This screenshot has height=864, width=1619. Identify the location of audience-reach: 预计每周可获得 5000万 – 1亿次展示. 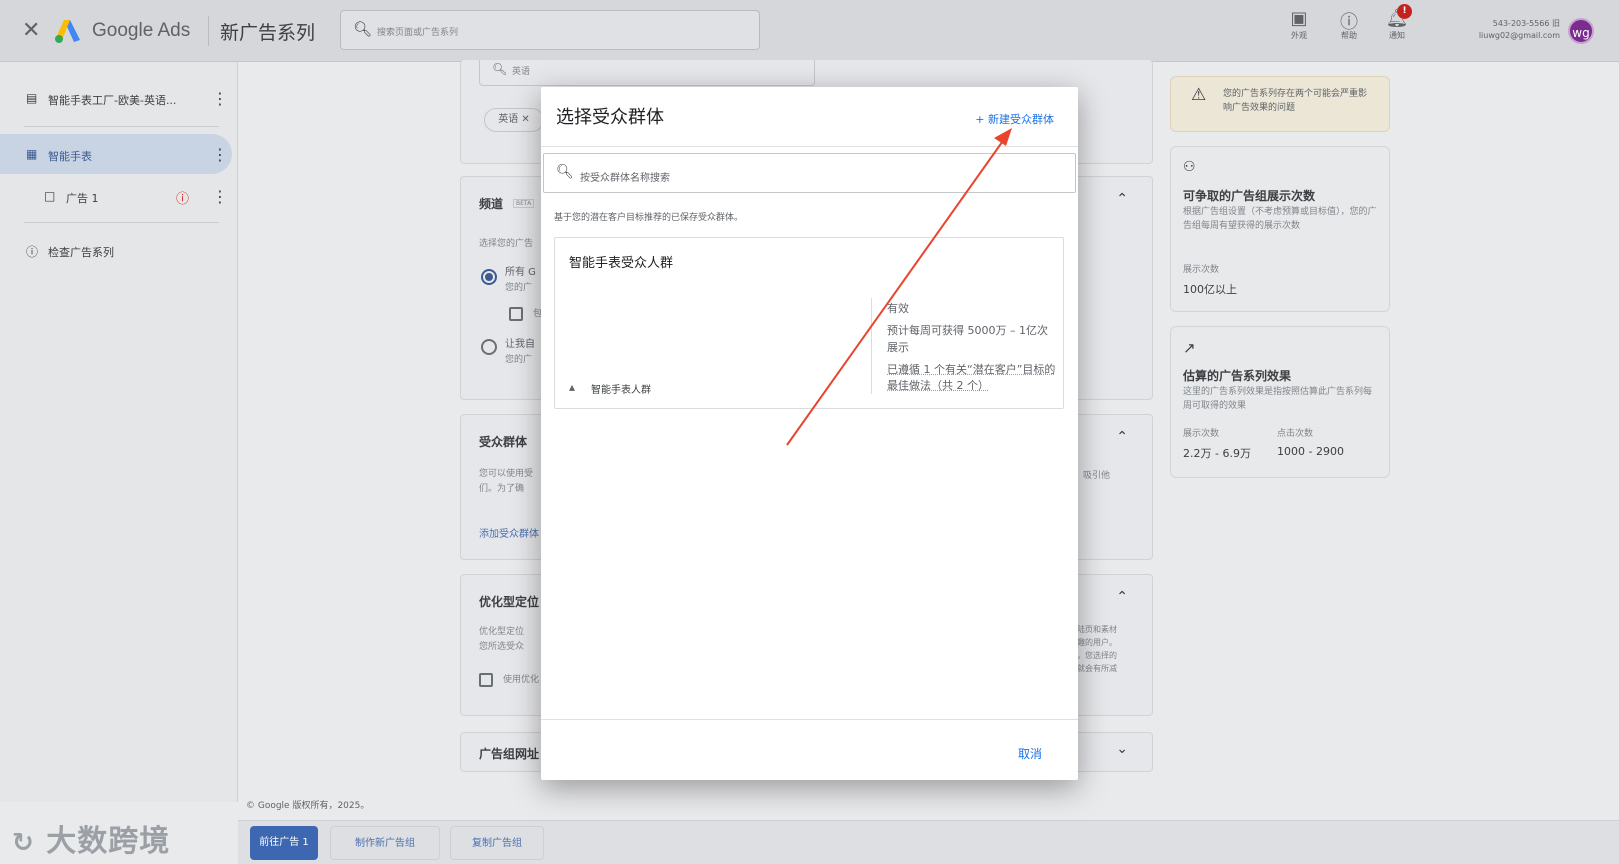
(967, 339).